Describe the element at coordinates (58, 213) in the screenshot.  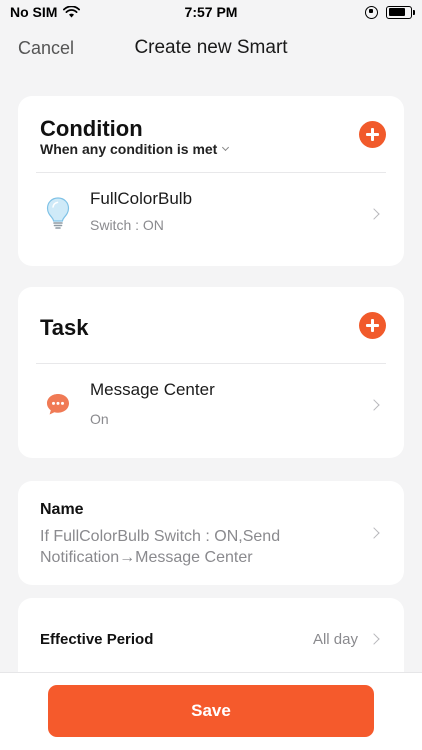
I see `bulb-icon` at that location.